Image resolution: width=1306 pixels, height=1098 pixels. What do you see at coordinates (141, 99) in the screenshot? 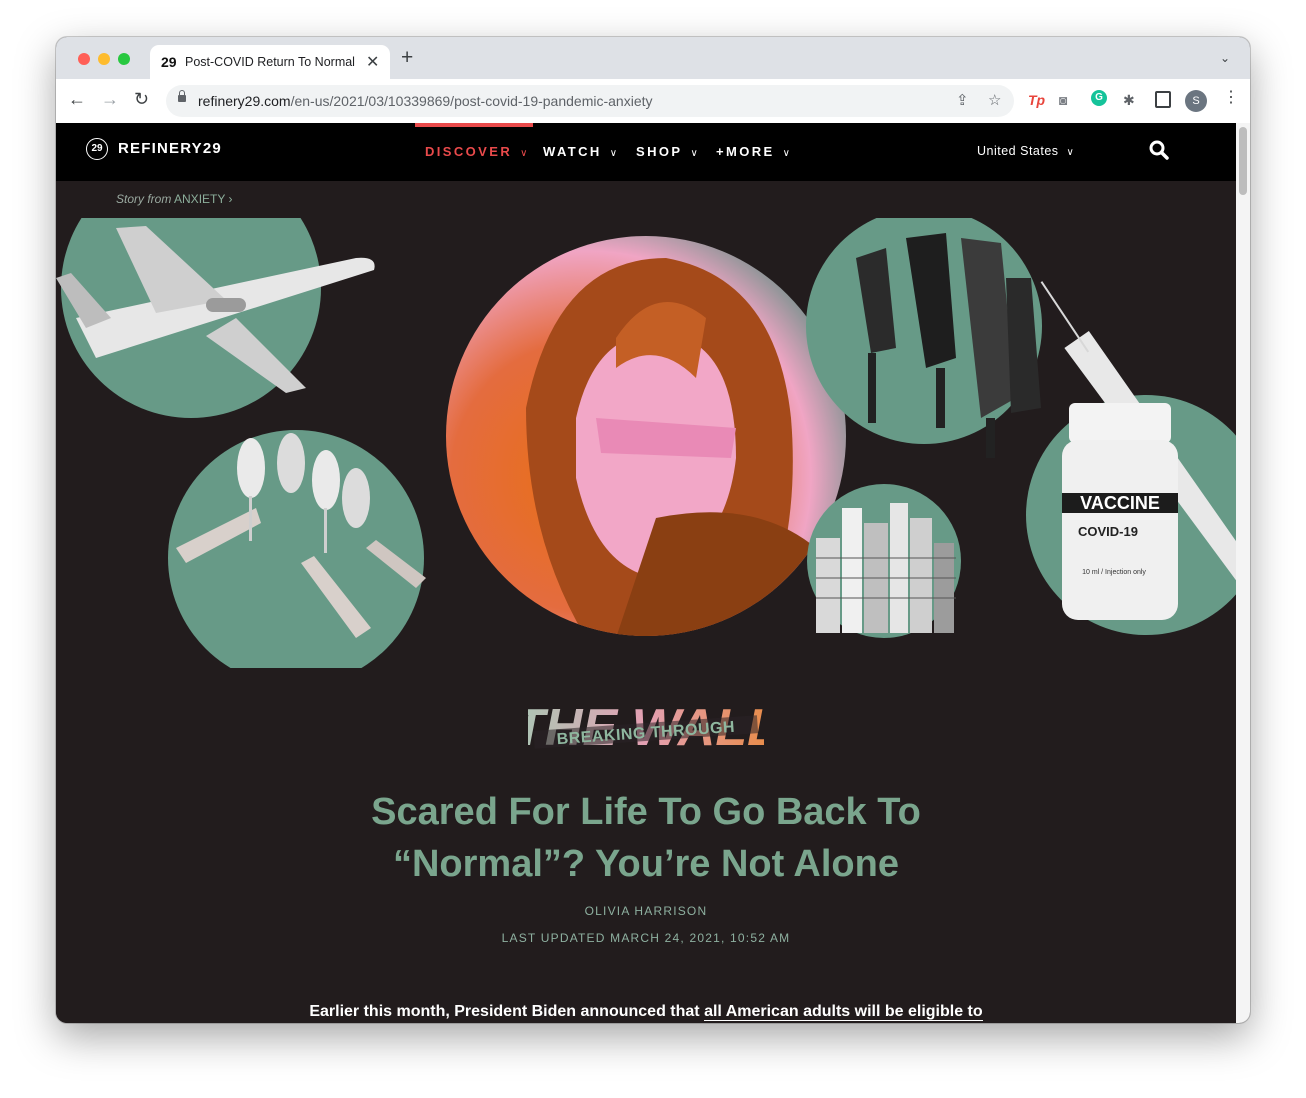
I see `reload-button: ↻` at bounding box center [141, 99].